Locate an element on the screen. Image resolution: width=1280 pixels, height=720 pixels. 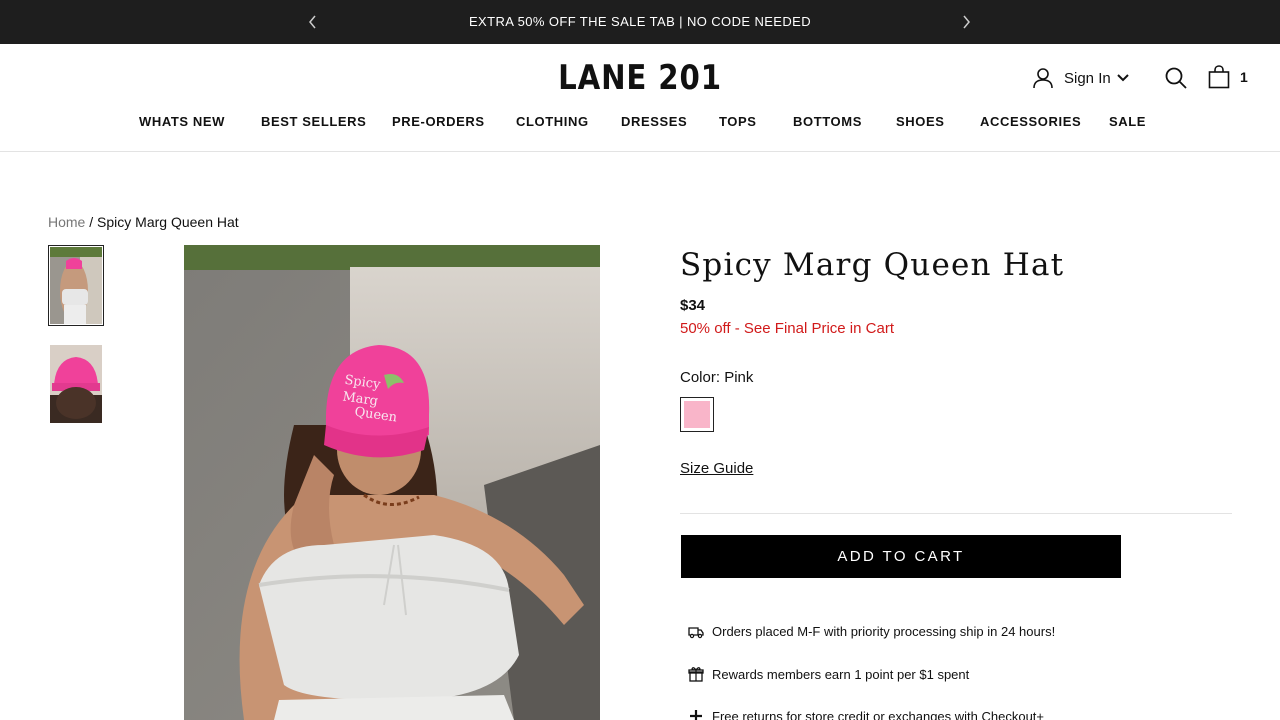
gift-icon is located at coordinates (696, 674).